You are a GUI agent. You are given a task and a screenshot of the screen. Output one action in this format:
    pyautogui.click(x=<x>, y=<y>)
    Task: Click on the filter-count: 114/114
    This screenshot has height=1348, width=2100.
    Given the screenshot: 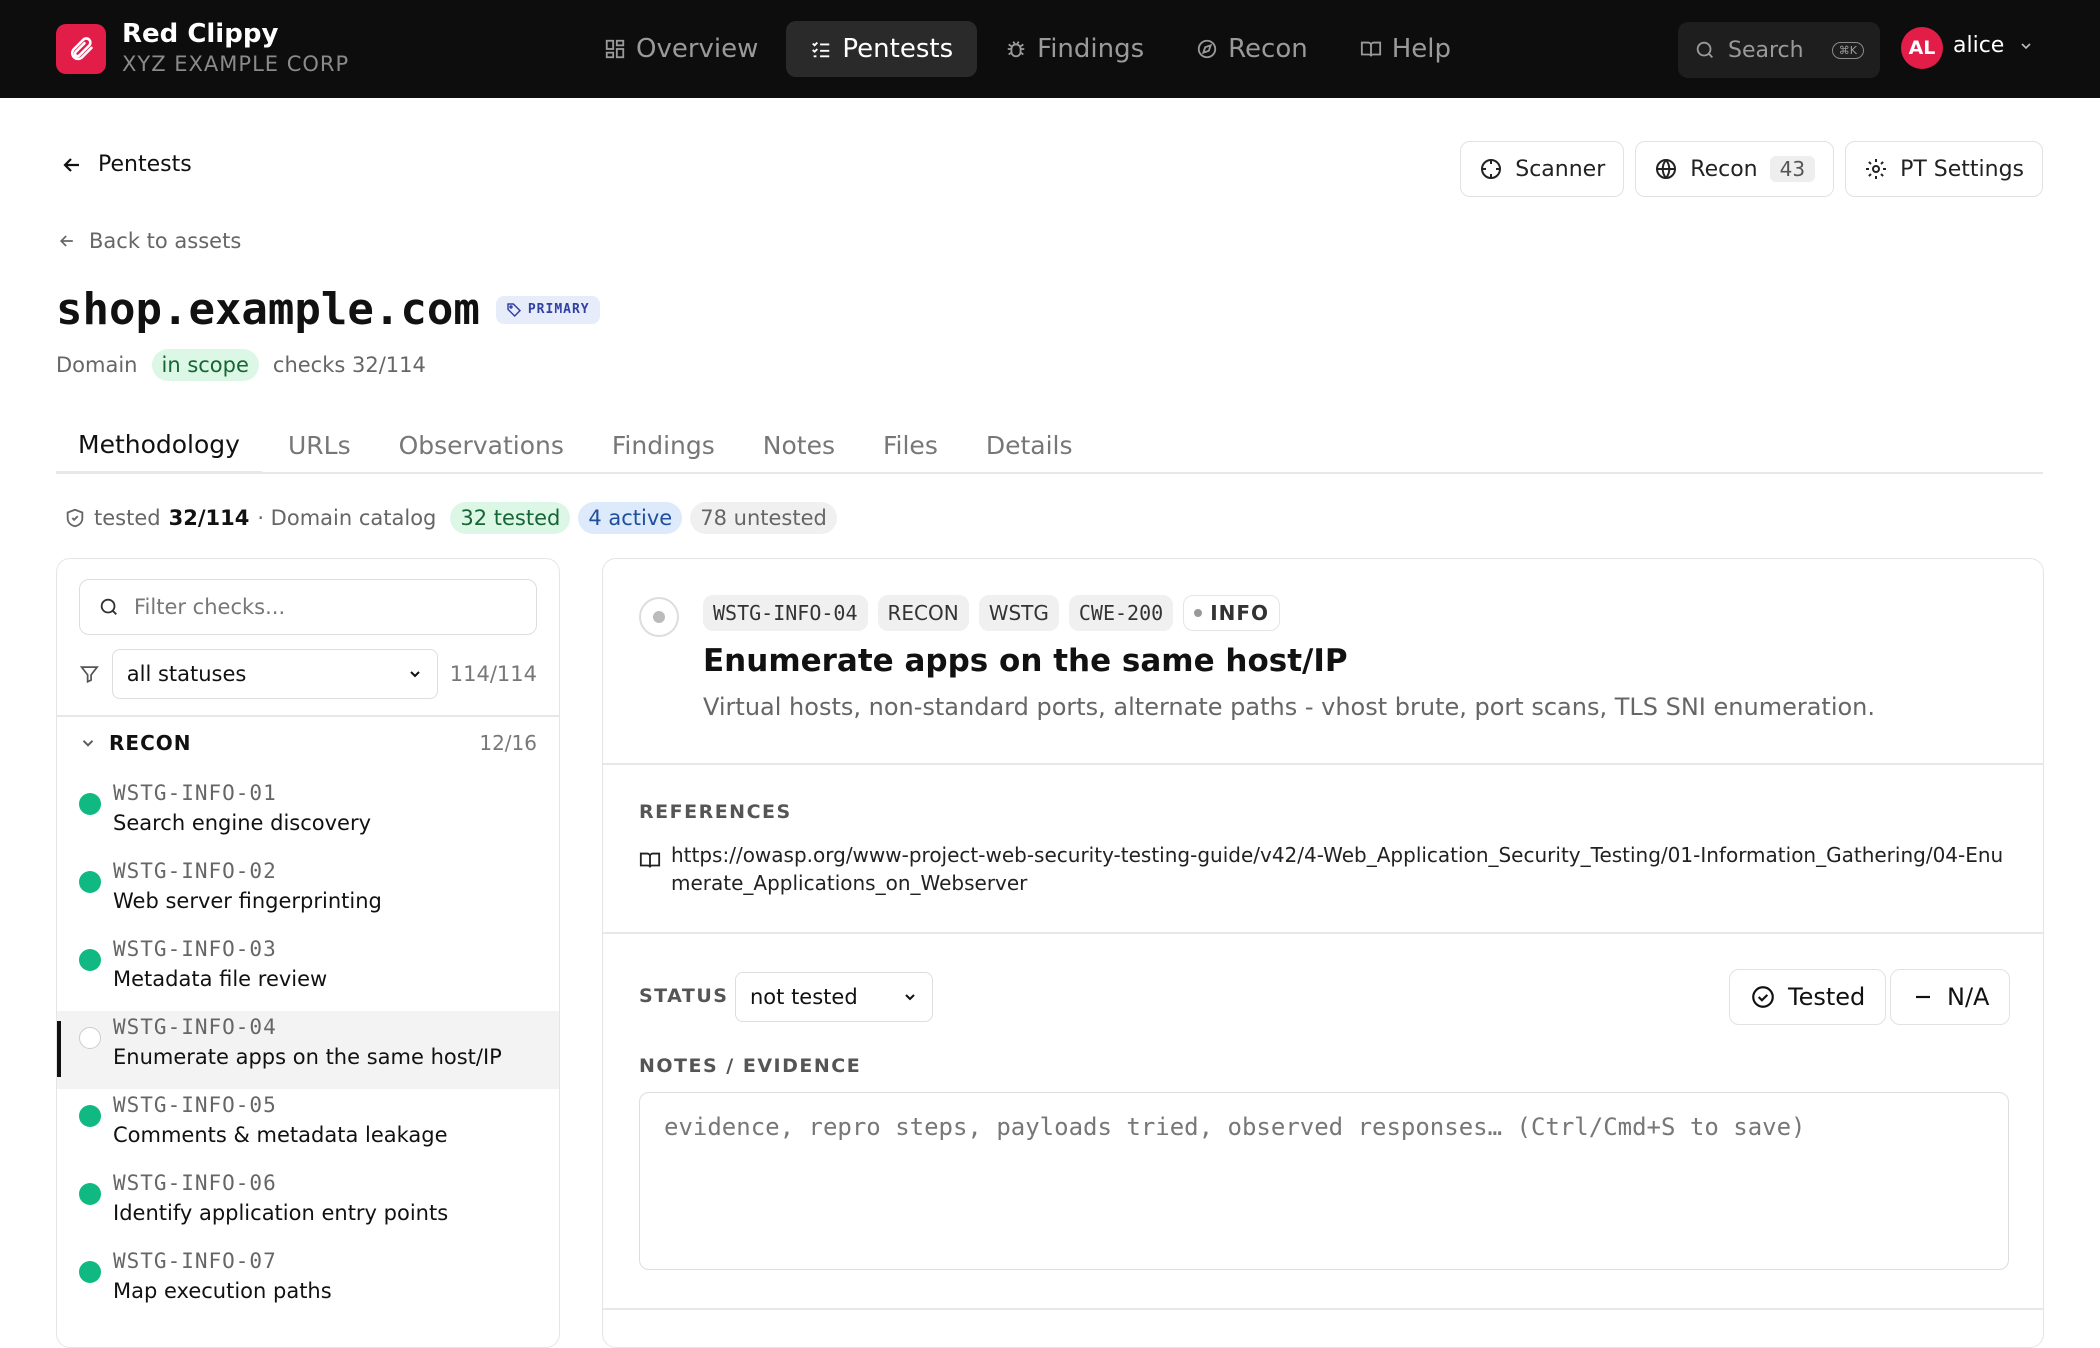 What is the action you would take?
    pyautogui.click(x=493, y=674)
    